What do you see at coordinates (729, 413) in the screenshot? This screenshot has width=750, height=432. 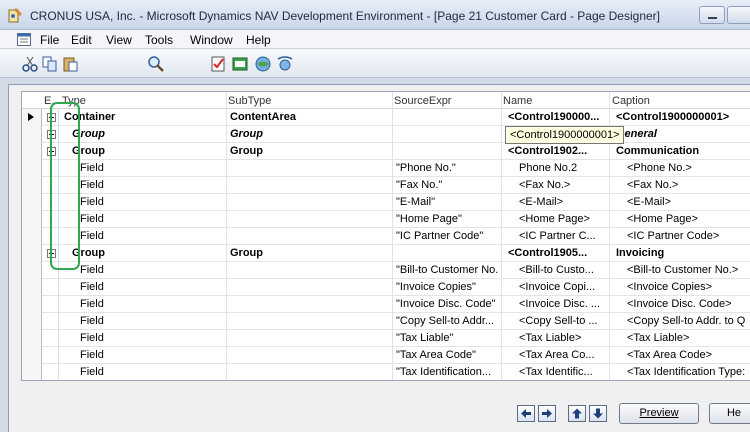 I see `help-button: He` at bounding box center [729, 413].